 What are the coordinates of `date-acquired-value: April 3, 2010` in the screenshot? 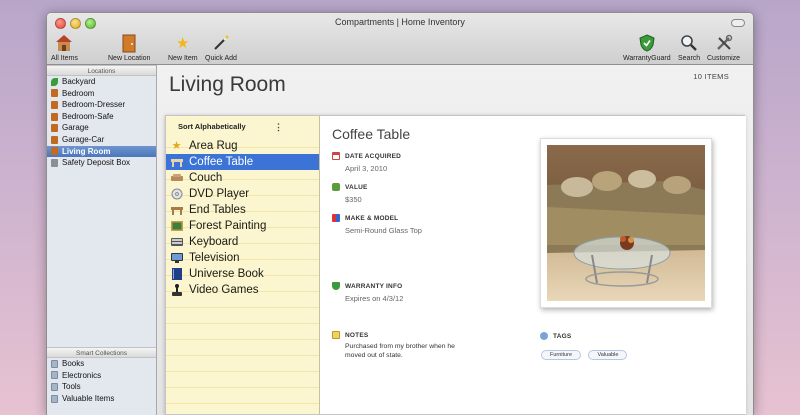 It's located at (373, 168).